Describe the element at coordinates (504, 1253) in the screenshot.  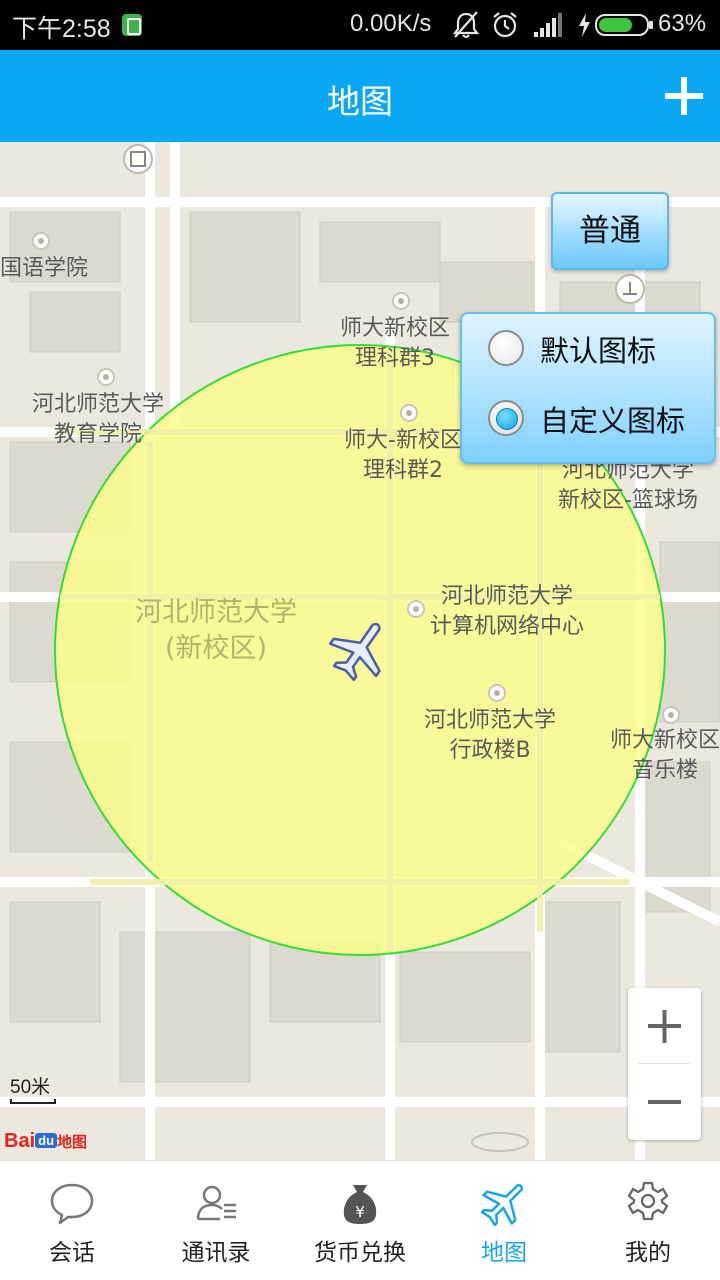
I see `nav-label-map: 地图` at that location.